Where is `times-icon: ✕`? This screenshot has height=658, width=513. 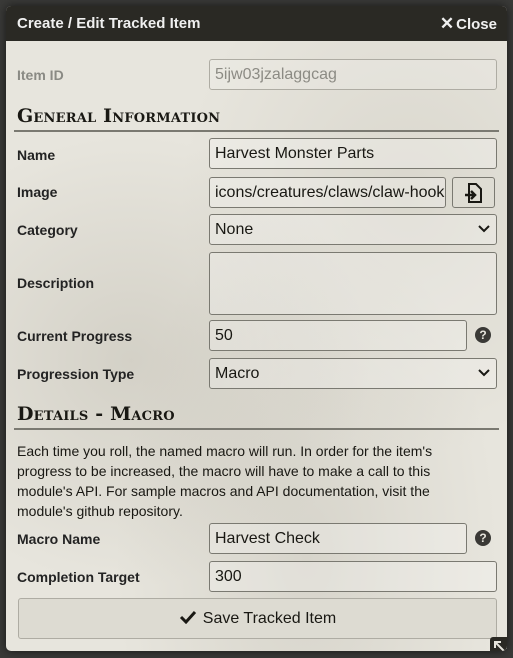
times-icon: ✕ is located at coordinates (447, 23).